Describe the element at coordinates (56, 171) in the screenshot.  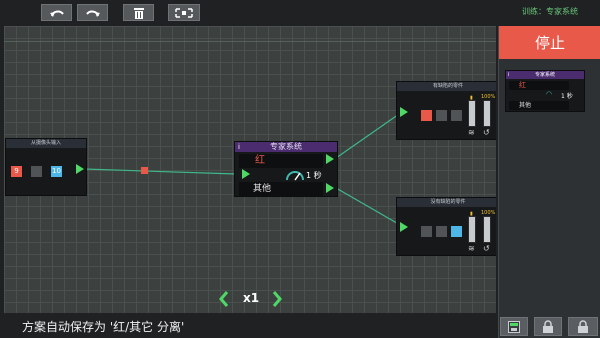
I see `camera-cell: 10` at that location.